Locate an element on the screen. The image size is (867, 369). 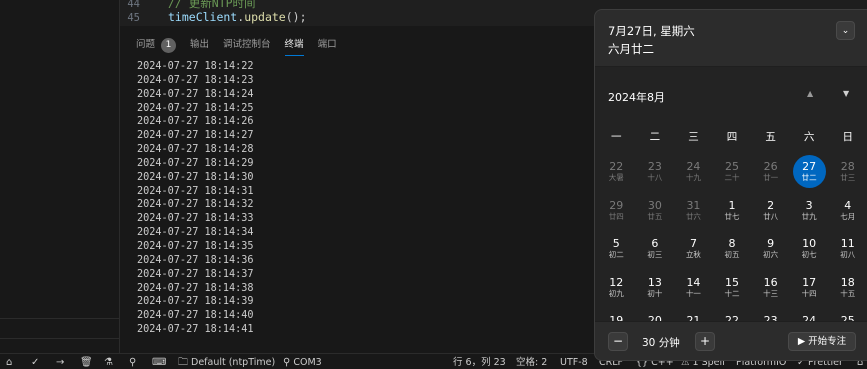
weekday-label: 五 is located at coordinates (770, 137).